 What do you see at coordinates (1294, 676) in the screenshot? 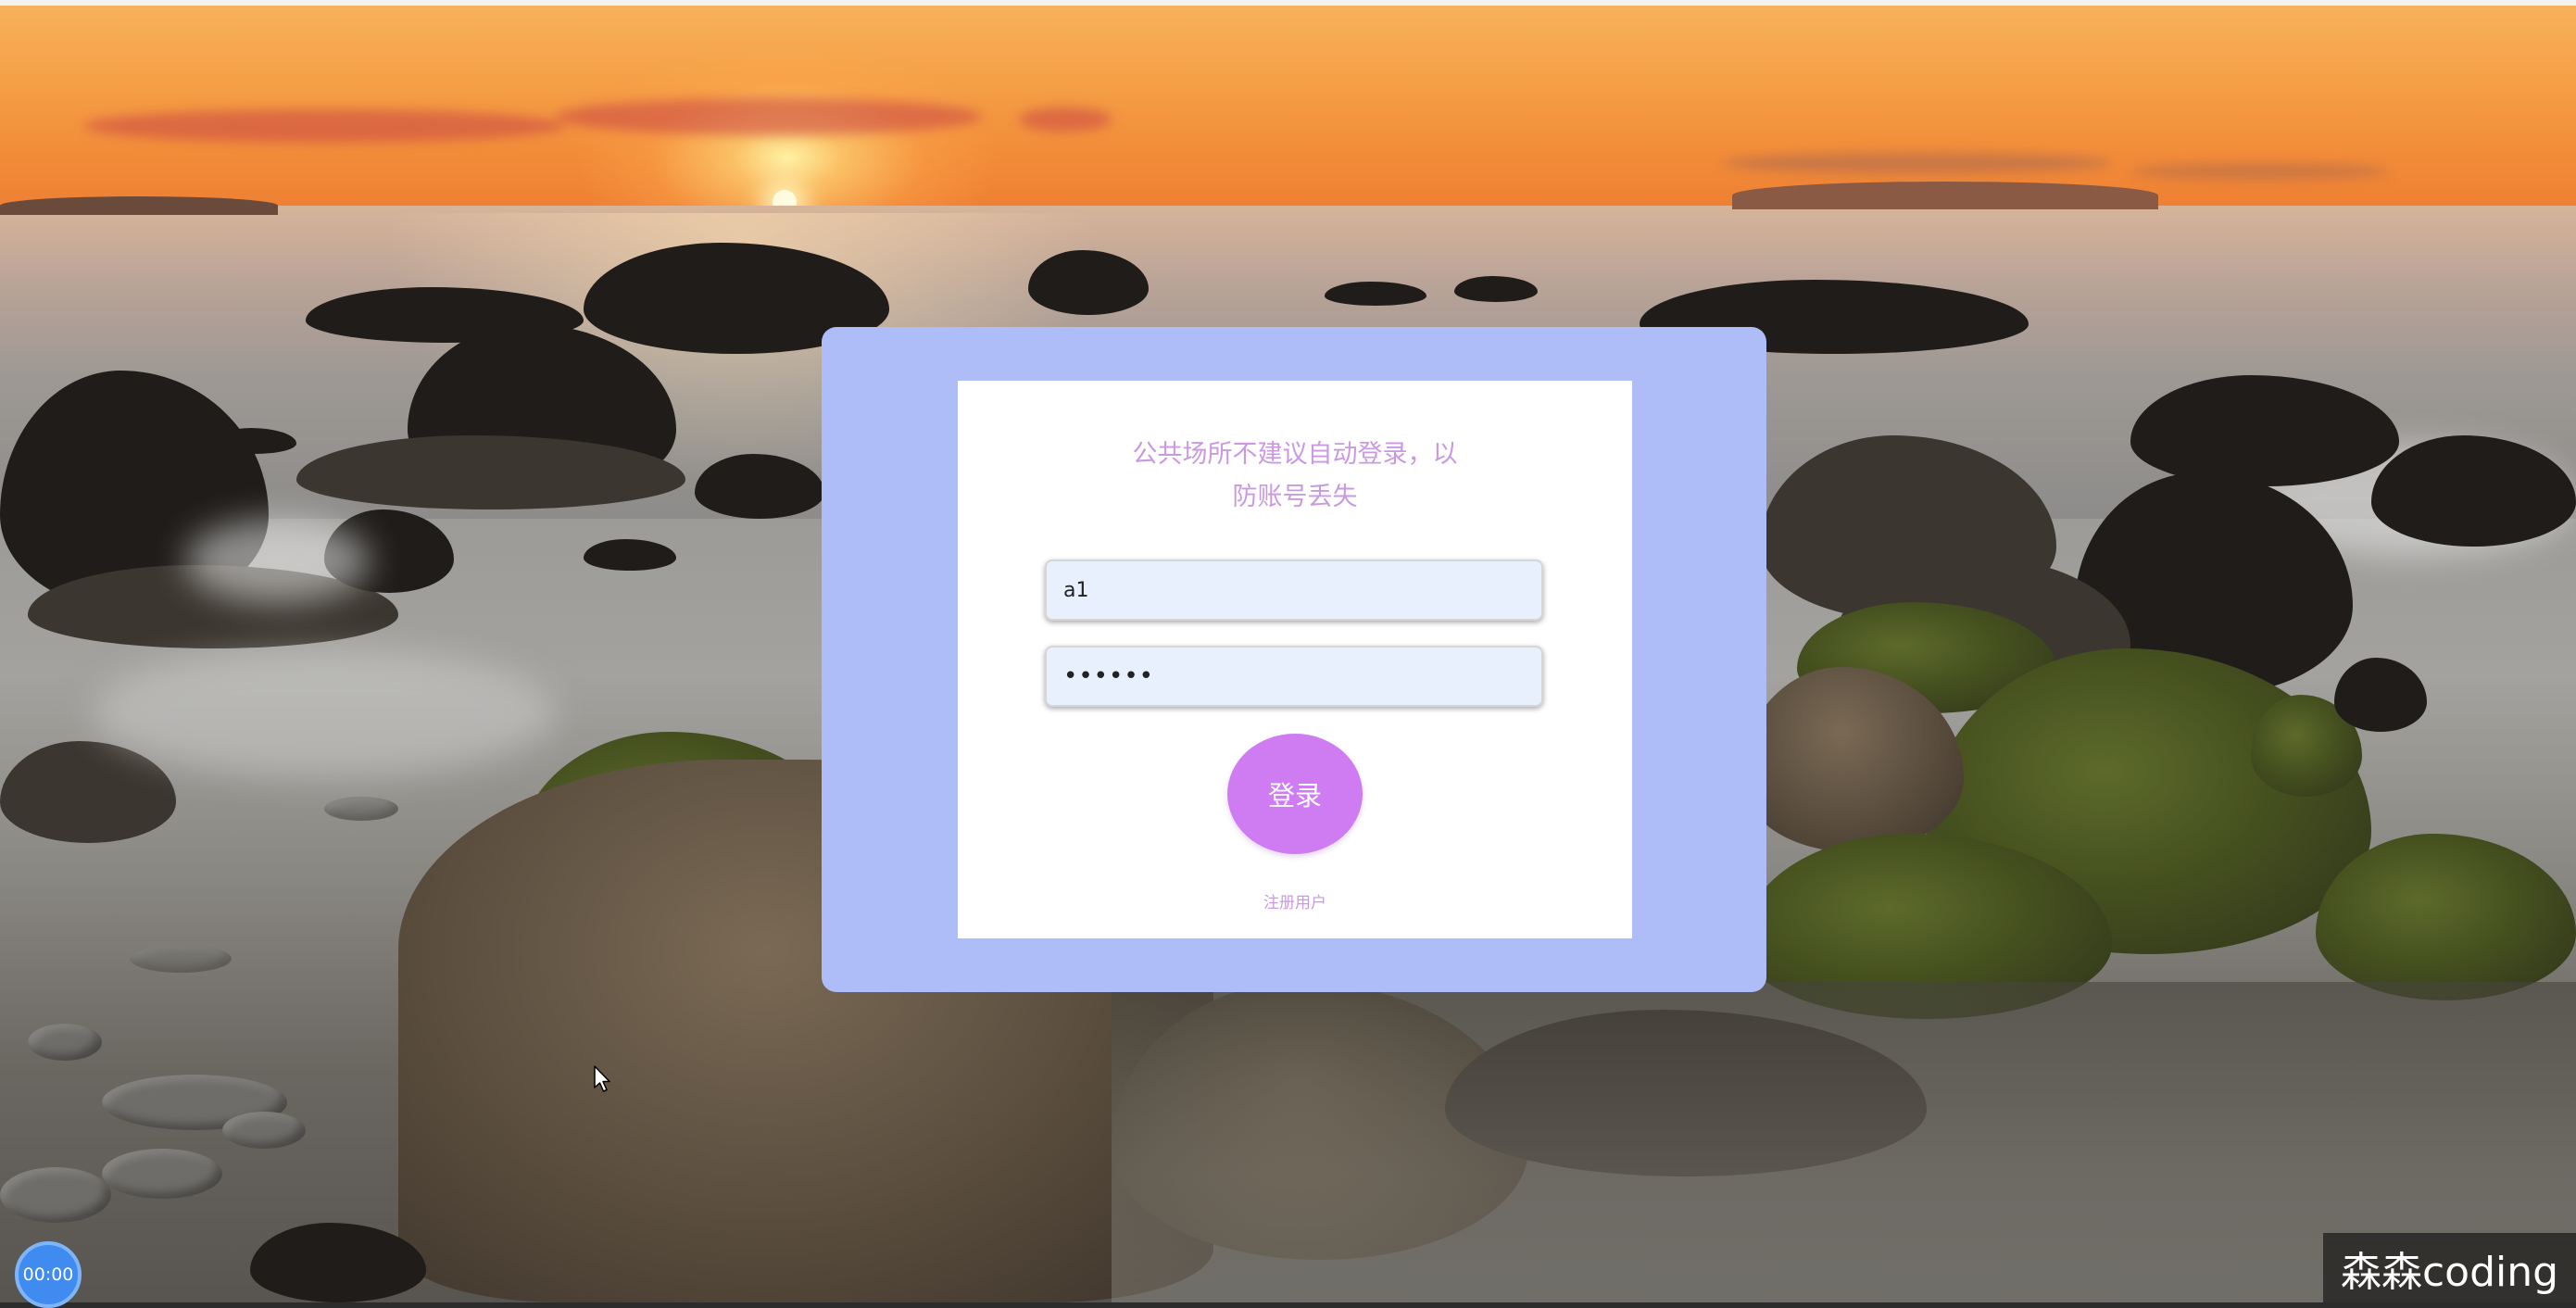
I see `password-input` at bounding box center [1294, 676].